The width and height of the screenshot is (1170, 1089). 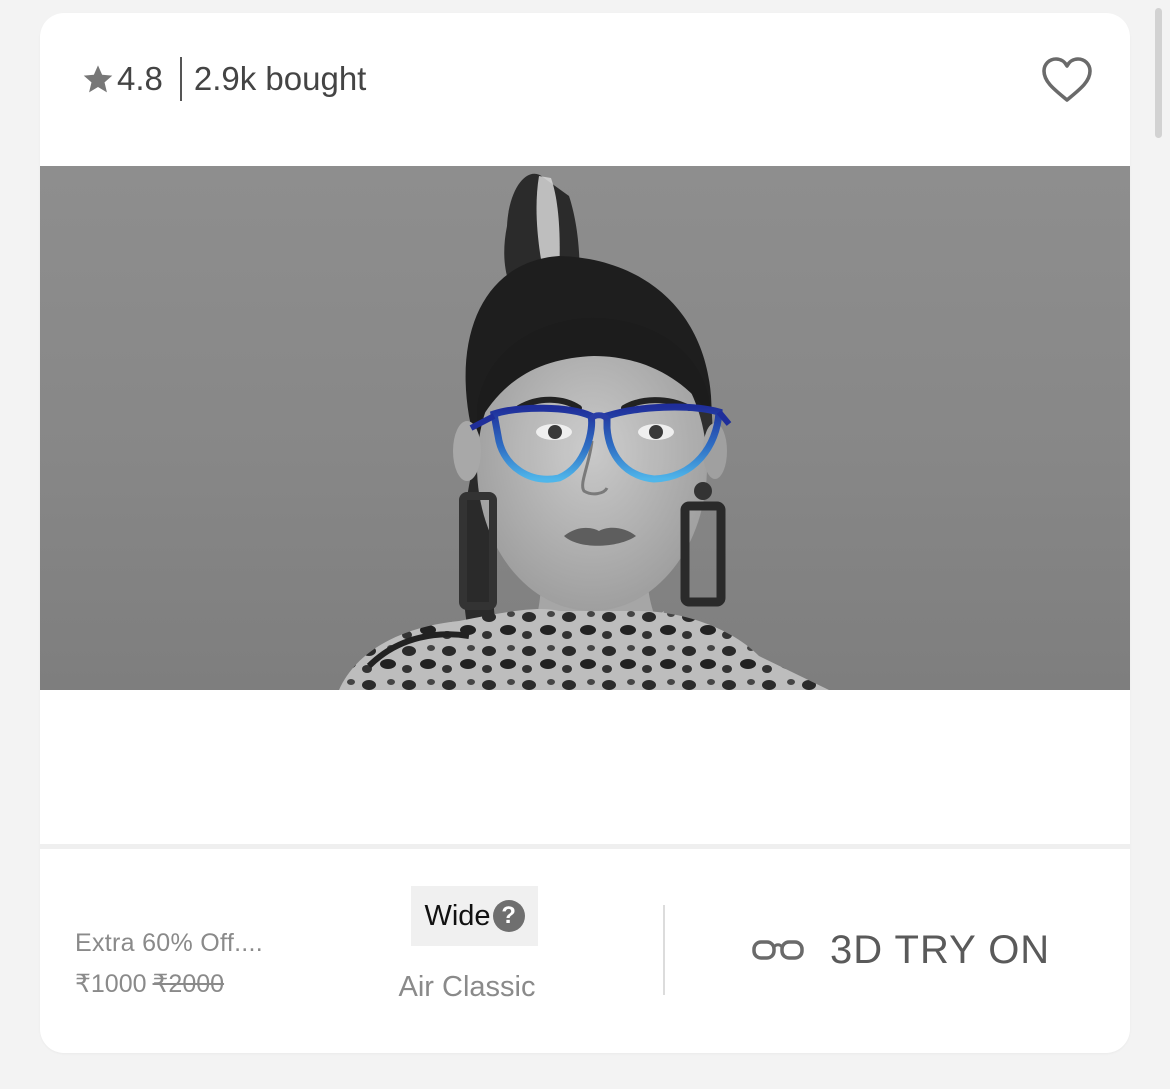 I want to click on heart-outline-icon, so click(x=1067, y=79).